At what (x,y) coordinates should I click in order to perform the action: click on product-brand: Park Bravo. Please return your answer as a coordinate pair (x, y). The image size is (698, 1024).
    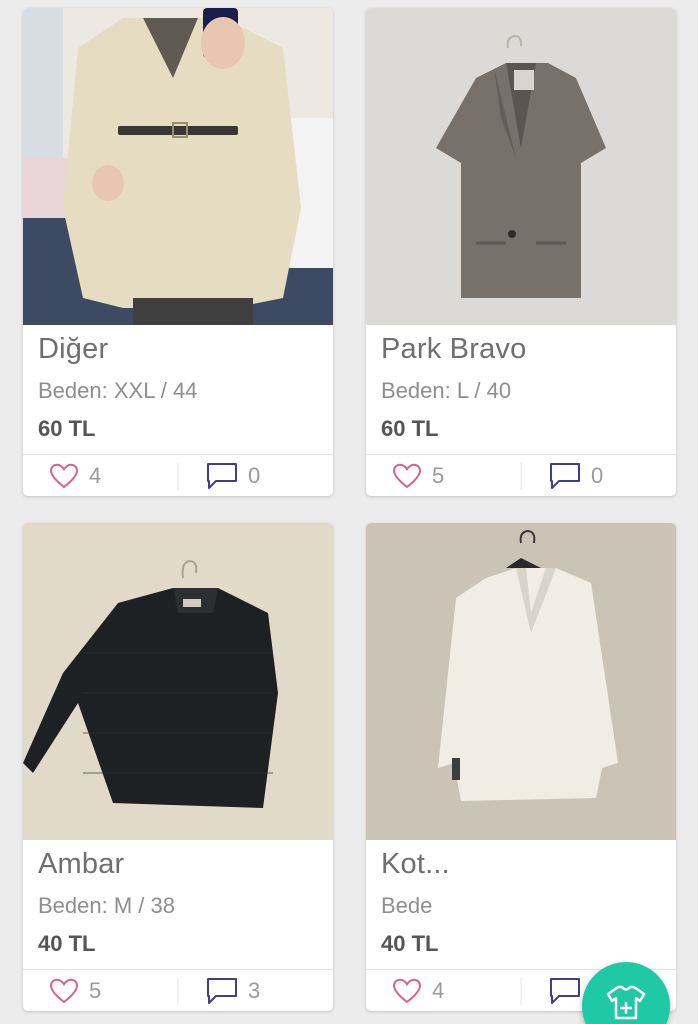
    Looking at the image, I should click on (454, 349).